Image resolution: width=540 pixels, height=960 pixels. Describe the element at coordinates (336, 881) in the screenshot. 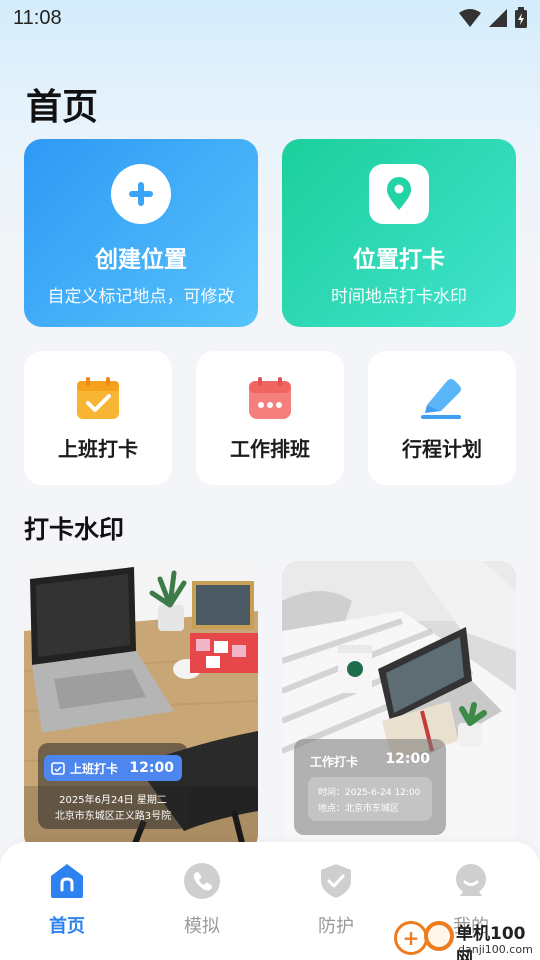

I see `shield-icon` at that location.